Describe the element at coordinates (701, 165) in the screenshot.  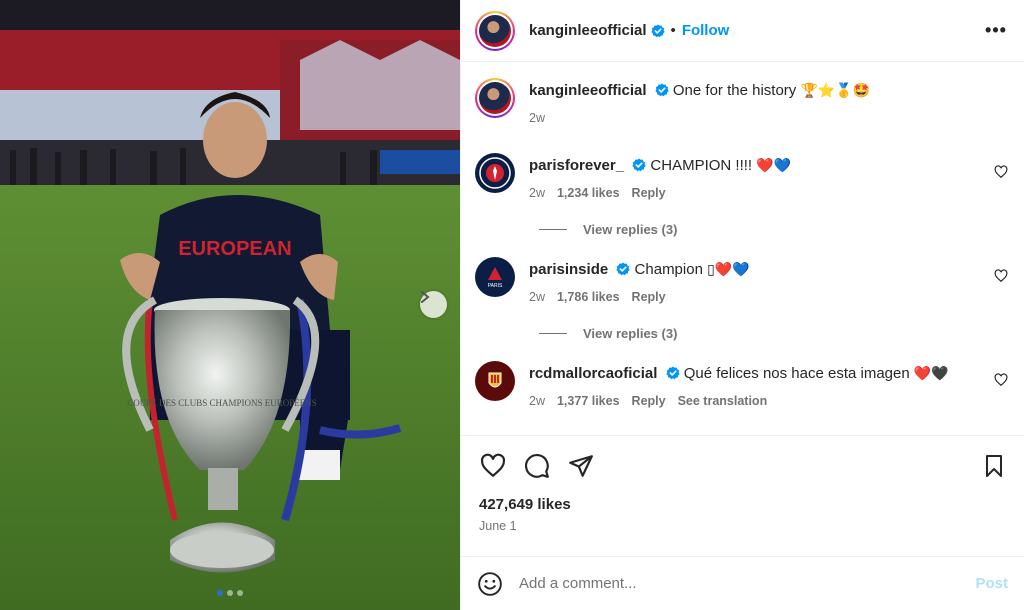
I see `comment-text: CHAMPION !!!!` at that location.